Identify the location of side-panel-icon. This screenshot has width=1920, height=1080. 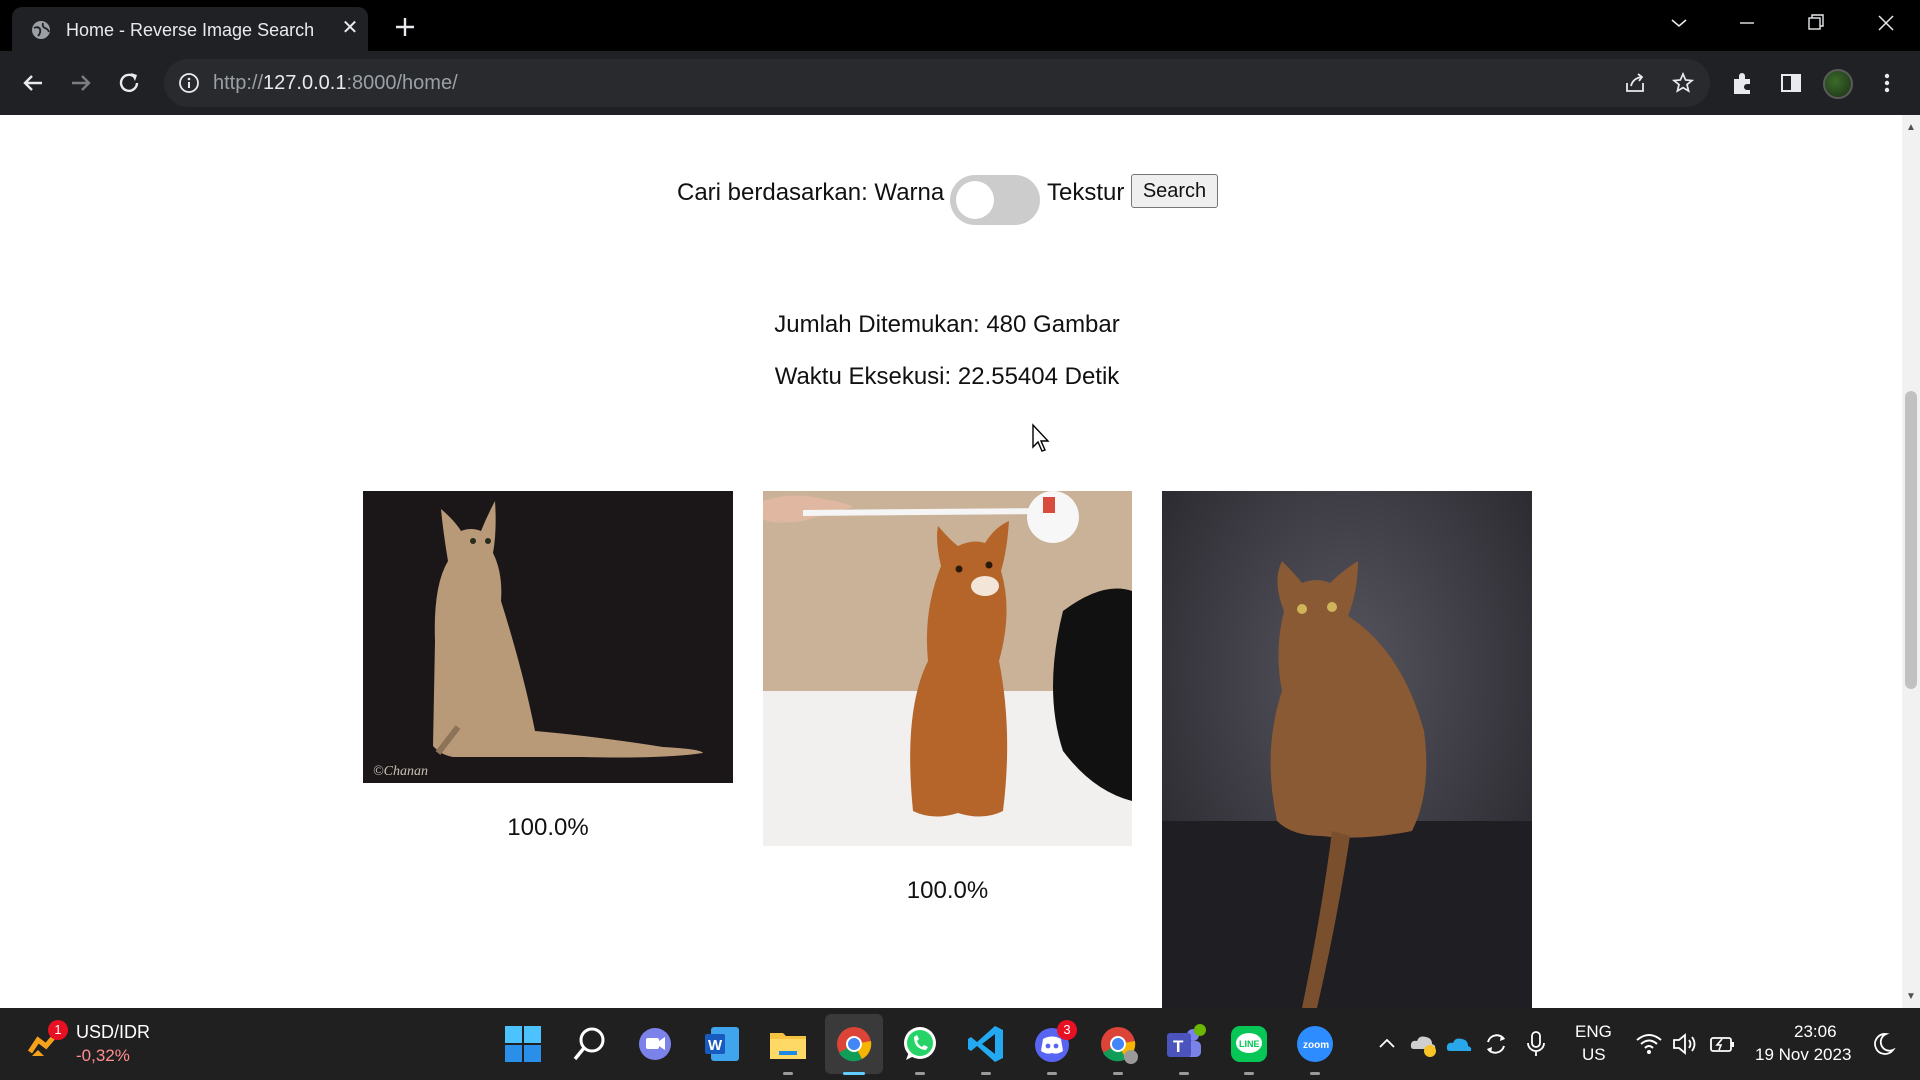
(1791, 83).